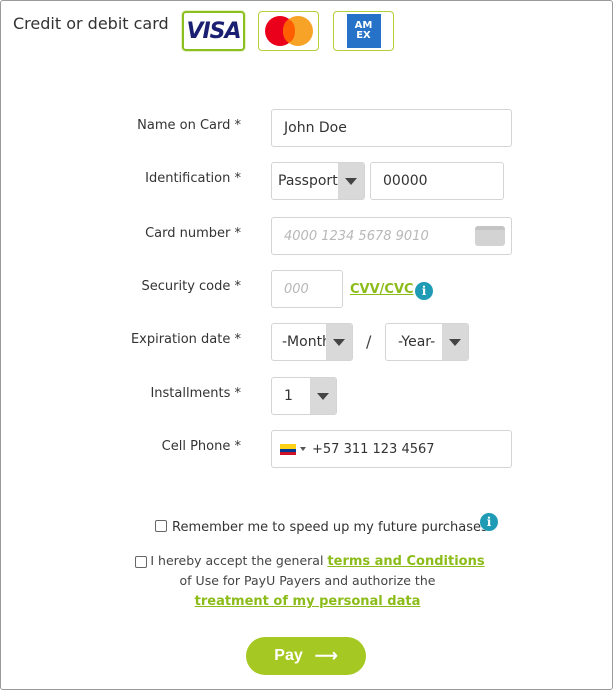  I want to click on arrow-right-icon: ⟶, so click(326, 656).